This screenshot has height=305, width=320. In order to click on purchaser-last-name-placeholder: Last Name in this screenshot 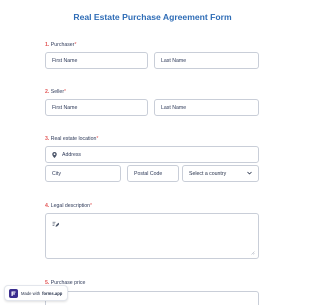, I will do `click(174, 60)`.